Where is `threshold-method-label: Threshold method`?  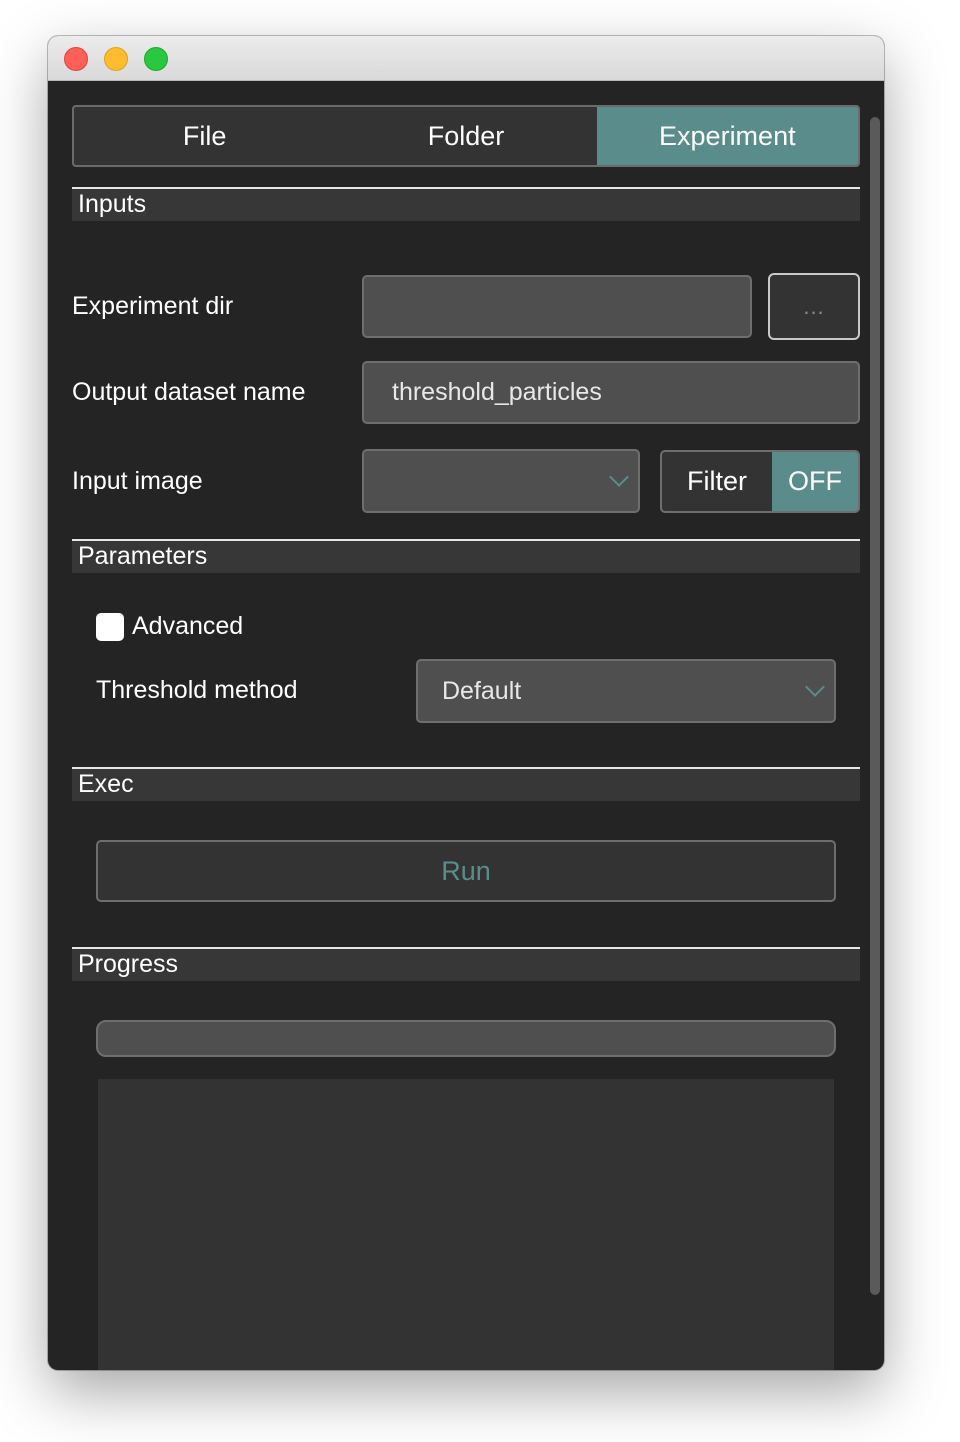 threshold-method-label: Threshold method is located at coordinates (197, 690).